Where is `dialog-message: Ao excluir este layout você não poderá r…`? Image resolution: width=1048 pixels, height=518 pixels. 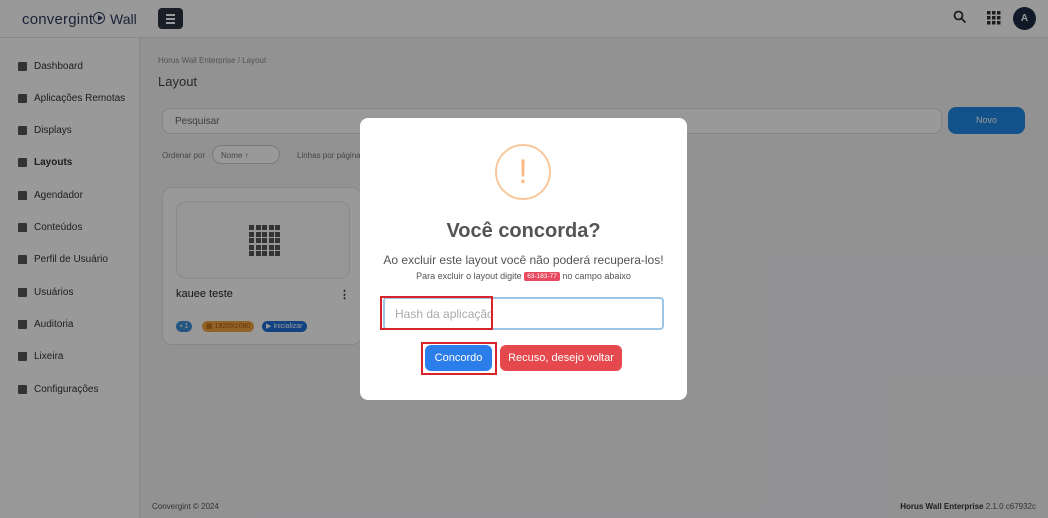 dialog-message: Ao excluir este layout você não poderá r… is located at coordinates (523, 260).